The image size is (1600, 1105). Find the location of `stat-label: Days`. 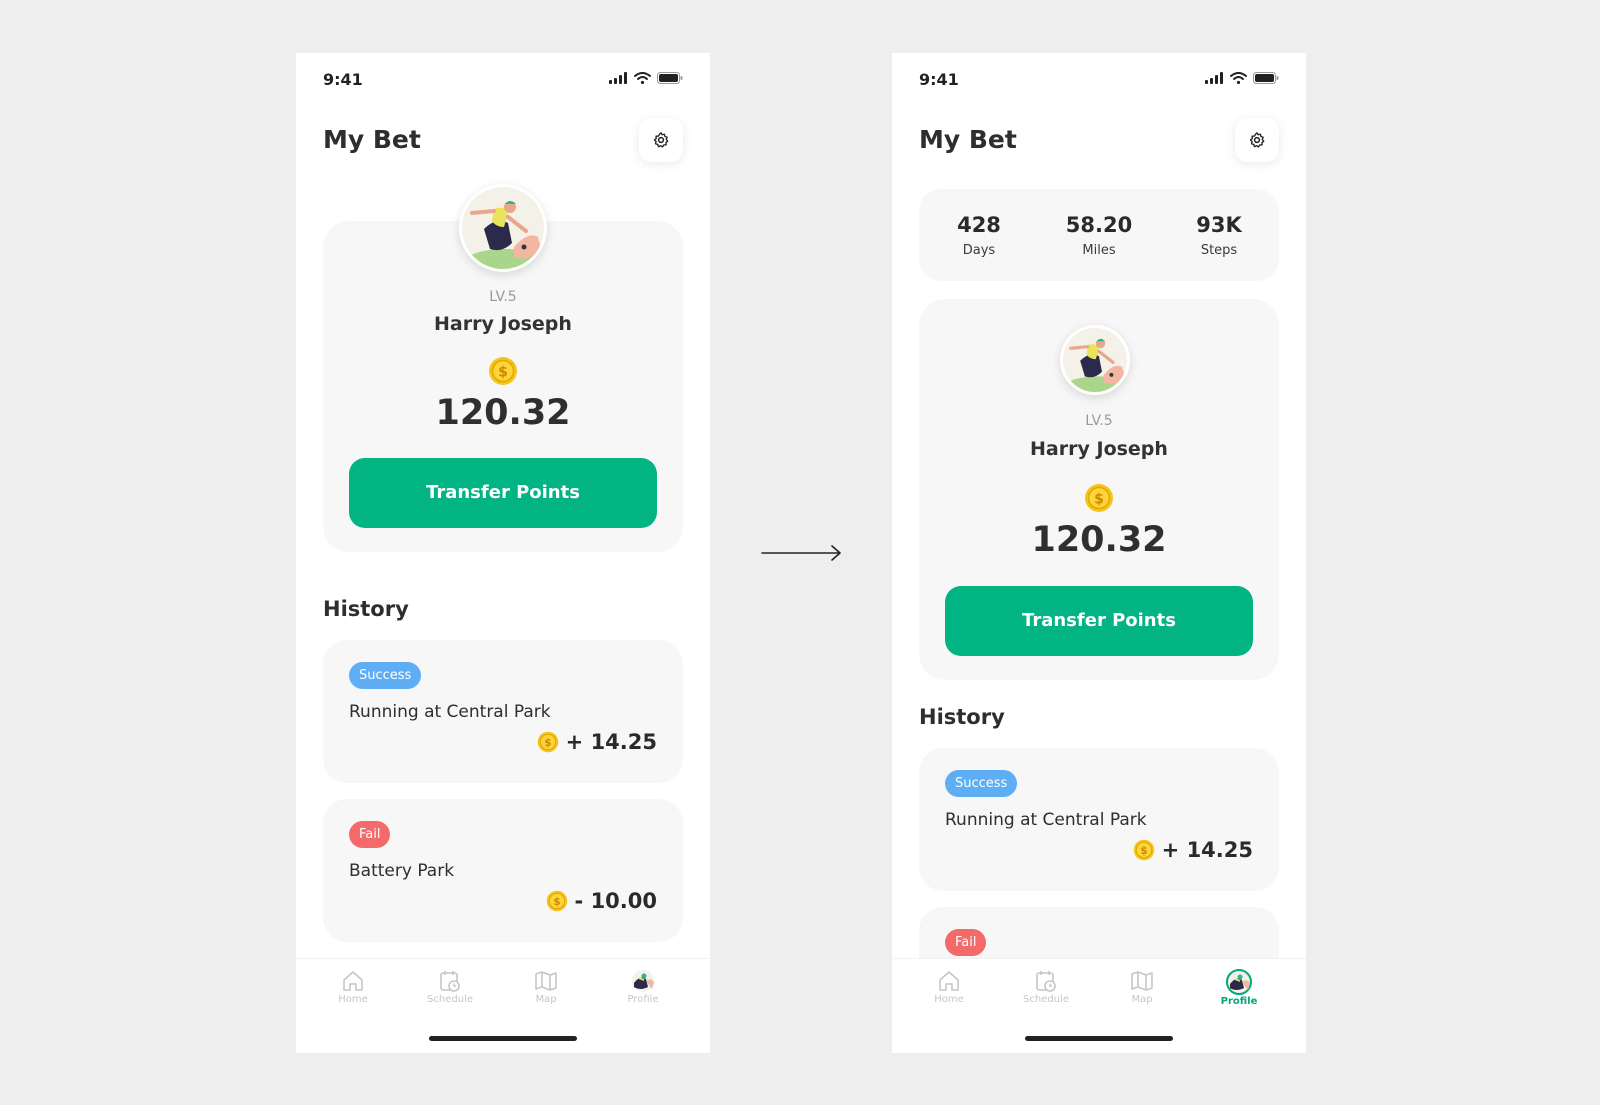

stat-label: Days is located at coordinates (979, 250).